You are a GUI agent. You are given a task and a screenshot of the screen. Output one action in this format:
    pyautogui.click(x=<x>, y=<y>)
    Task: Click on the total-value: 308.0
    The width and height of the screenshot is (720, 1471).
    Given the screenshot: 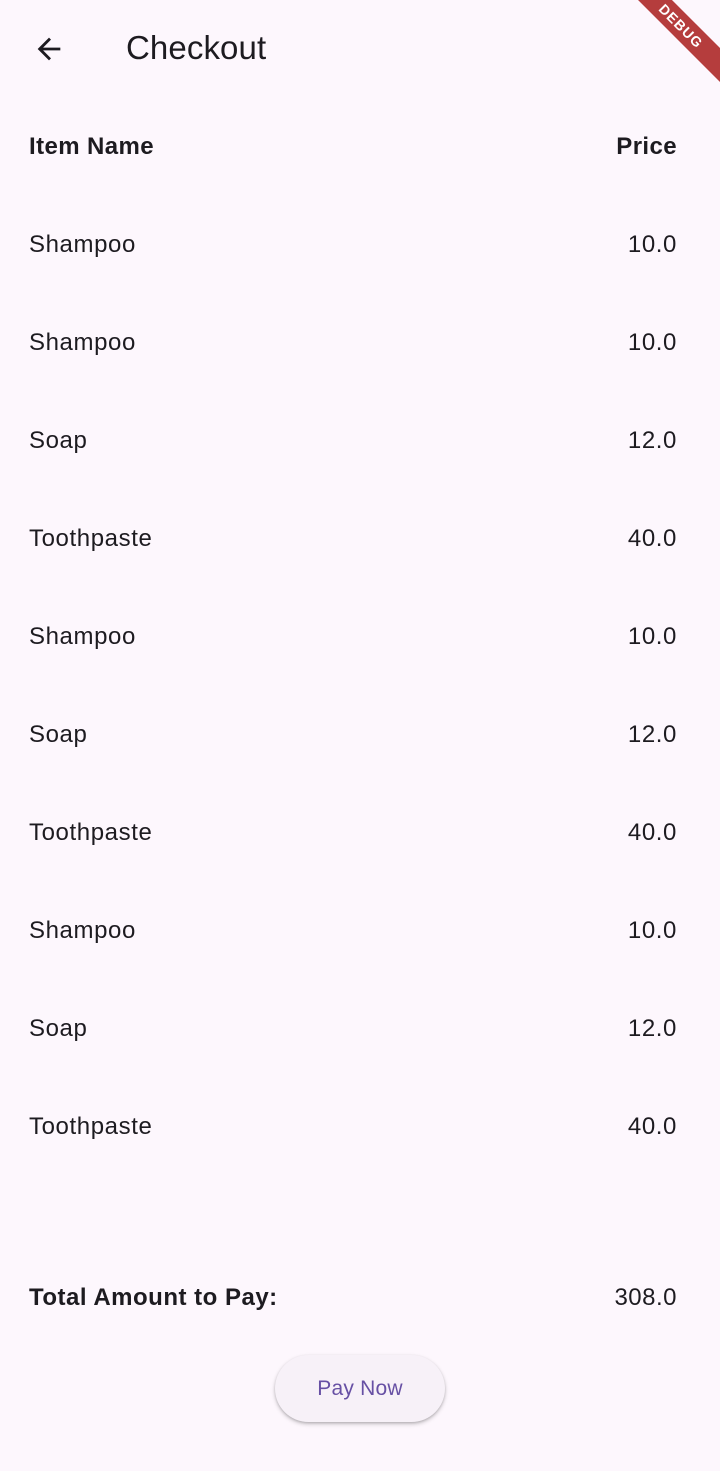 What is the action you would take?
    pyautogui.click(x=645, y=1297)
    